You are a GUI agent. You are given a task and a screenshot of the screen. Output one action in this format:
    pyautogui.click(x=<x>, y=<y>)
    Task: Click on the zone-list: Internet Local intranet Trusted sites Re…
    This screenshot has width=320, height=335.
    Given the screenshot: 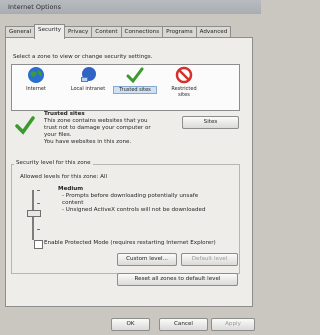 What is the action you would take?
    pyautogui.click(x=125, y=87)
    